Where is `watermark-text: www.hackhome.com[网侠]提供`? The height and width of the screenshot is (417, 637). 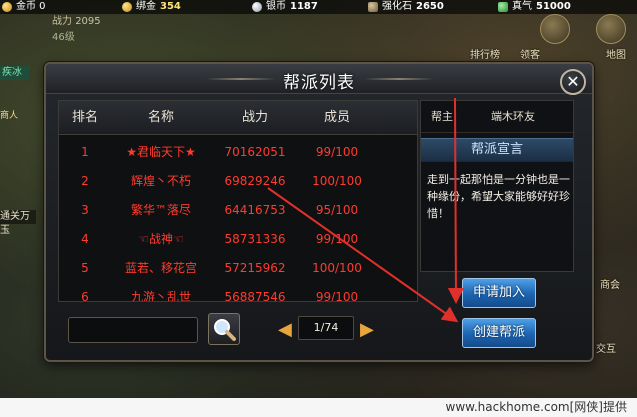
watermark-text: www.hackhome.com[网侠]提供 is located at coordinates (536, 407).